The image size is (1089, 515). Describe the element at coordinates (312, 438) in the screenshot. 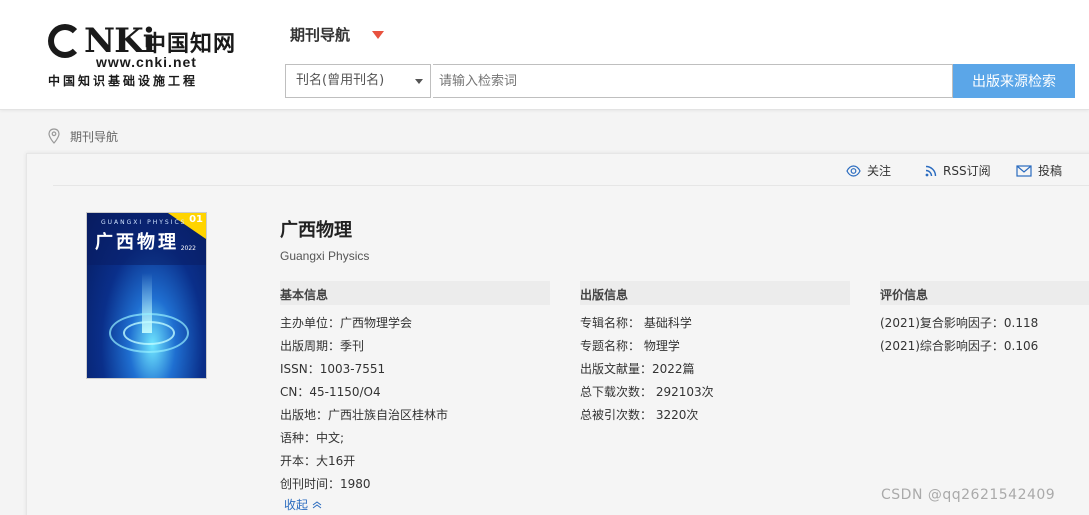

I see `info-row: 语种：中文;` at that location.